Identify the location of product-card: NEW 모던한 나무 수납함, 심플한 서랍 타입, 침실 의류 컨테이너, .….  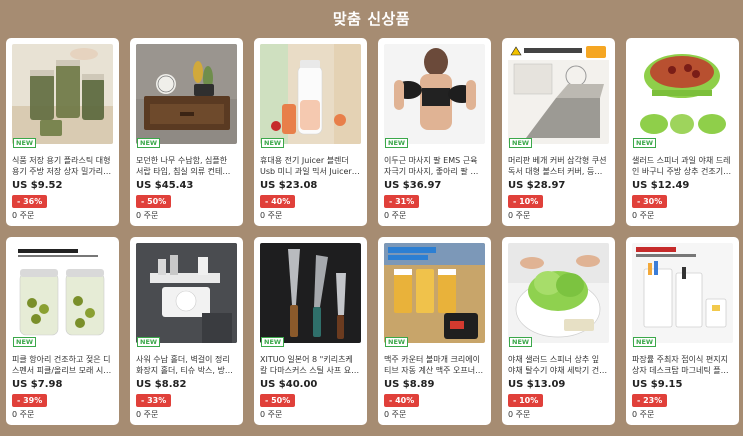
(186, 132).